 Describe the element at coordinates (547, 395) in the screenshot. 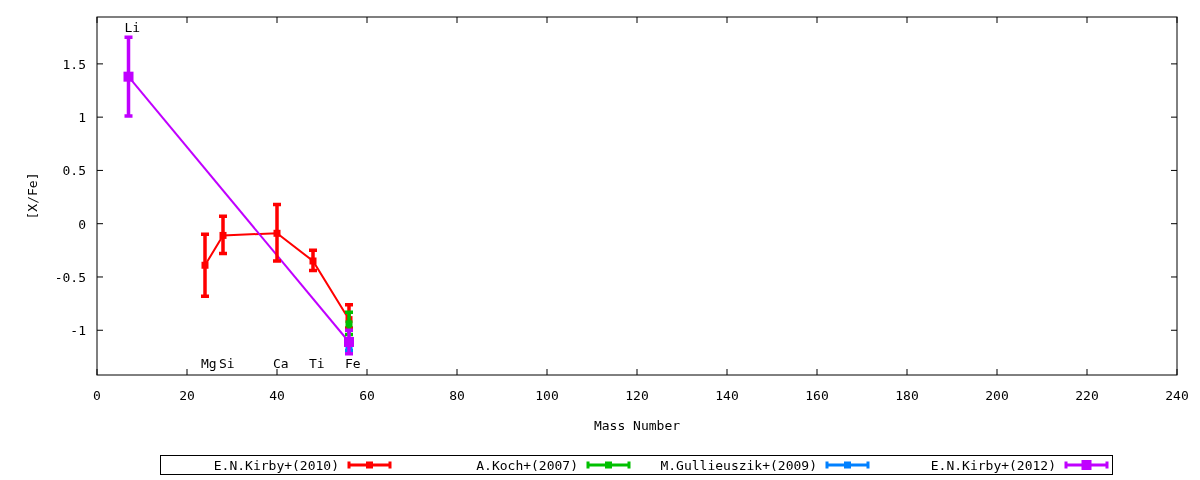

I see `tick-label: 100` at that location.